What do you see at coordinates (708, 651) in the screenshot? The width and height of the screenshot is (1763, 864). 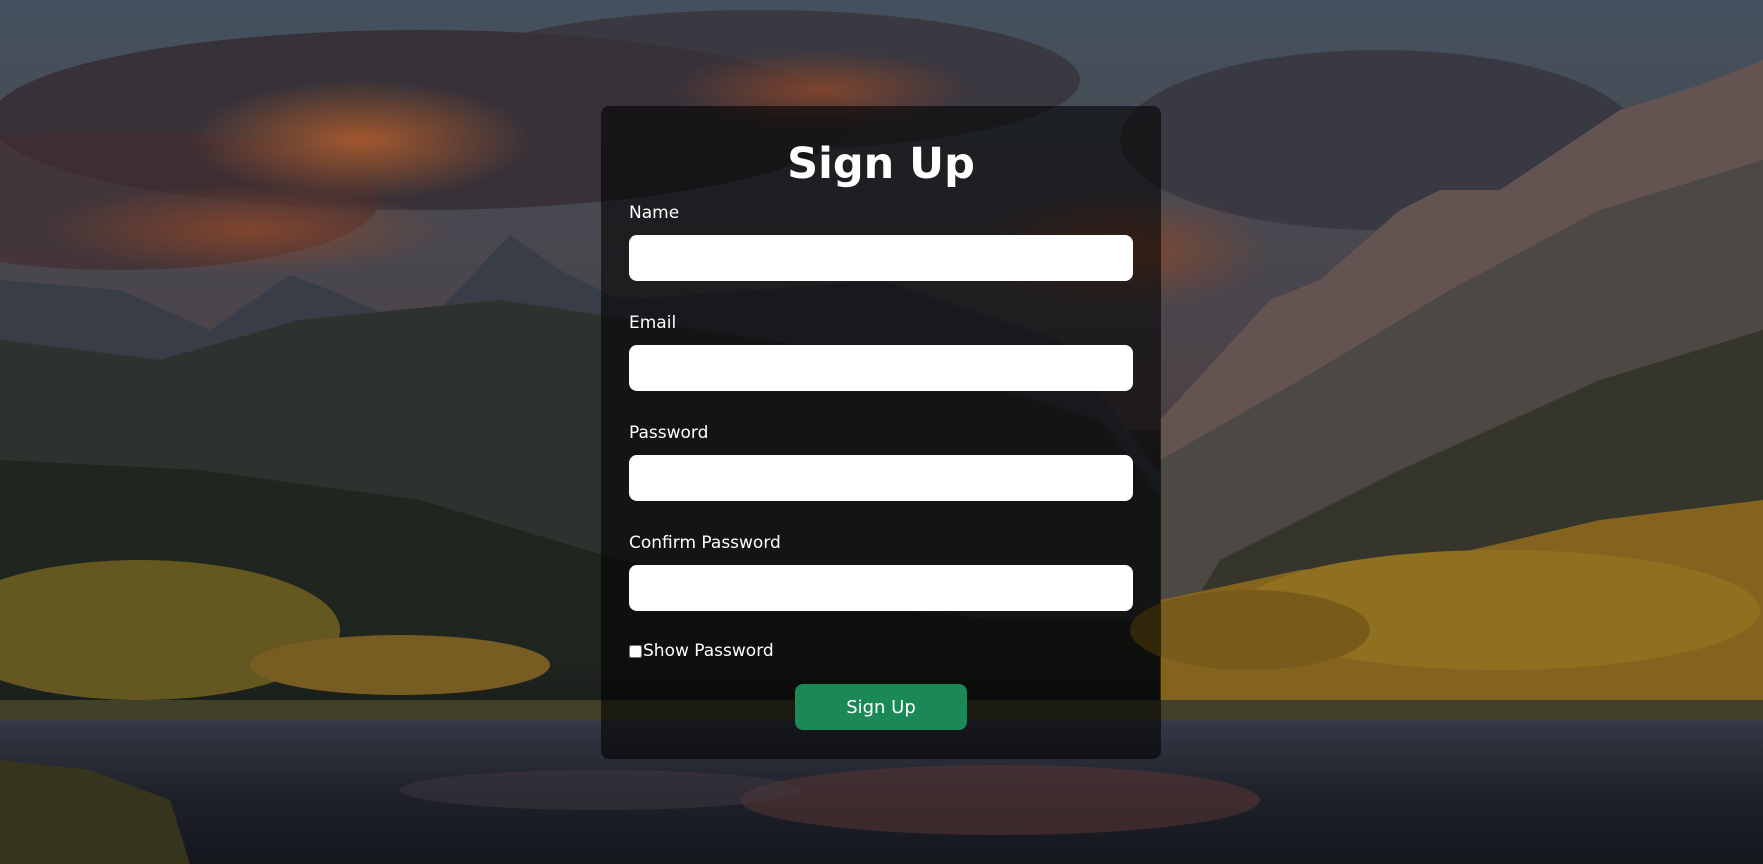 I see `show-password-label: Show Password` at bounding box center [708, 651].